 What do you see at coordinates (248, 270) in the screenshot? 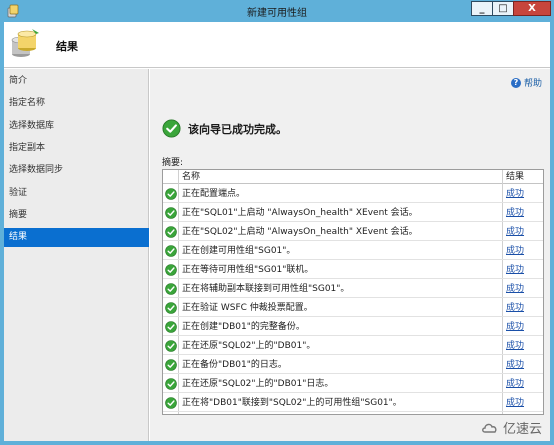
I see `row-action-text: 正在等待可用性组"SG01"联机。` at bounding box center [248, 270].